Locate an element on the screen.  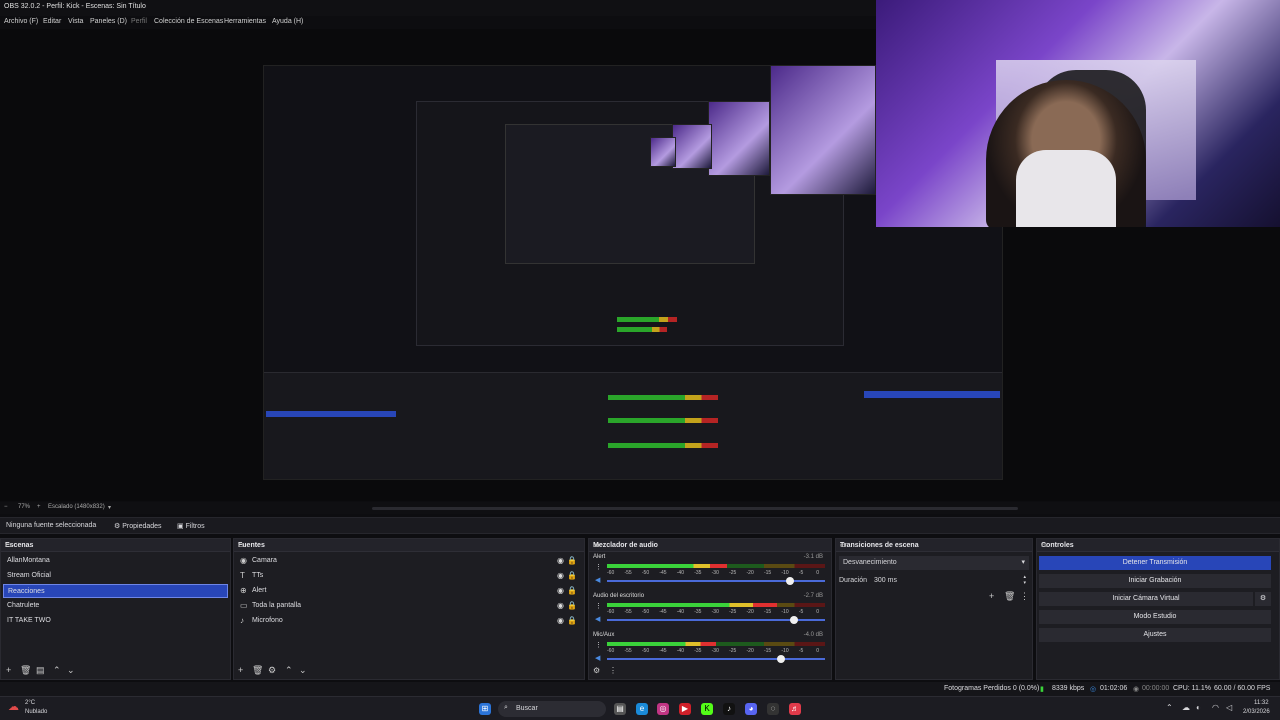
app-icon: ♬ is located at coordinates (795, 709).